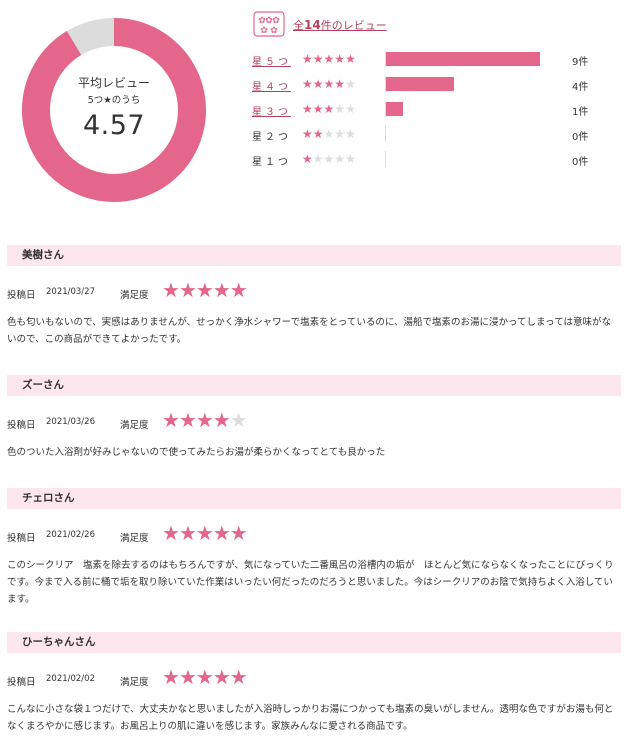 The image size is (624, 740). I want to click on breakdown-label: 星１つ, so click(271, 162).